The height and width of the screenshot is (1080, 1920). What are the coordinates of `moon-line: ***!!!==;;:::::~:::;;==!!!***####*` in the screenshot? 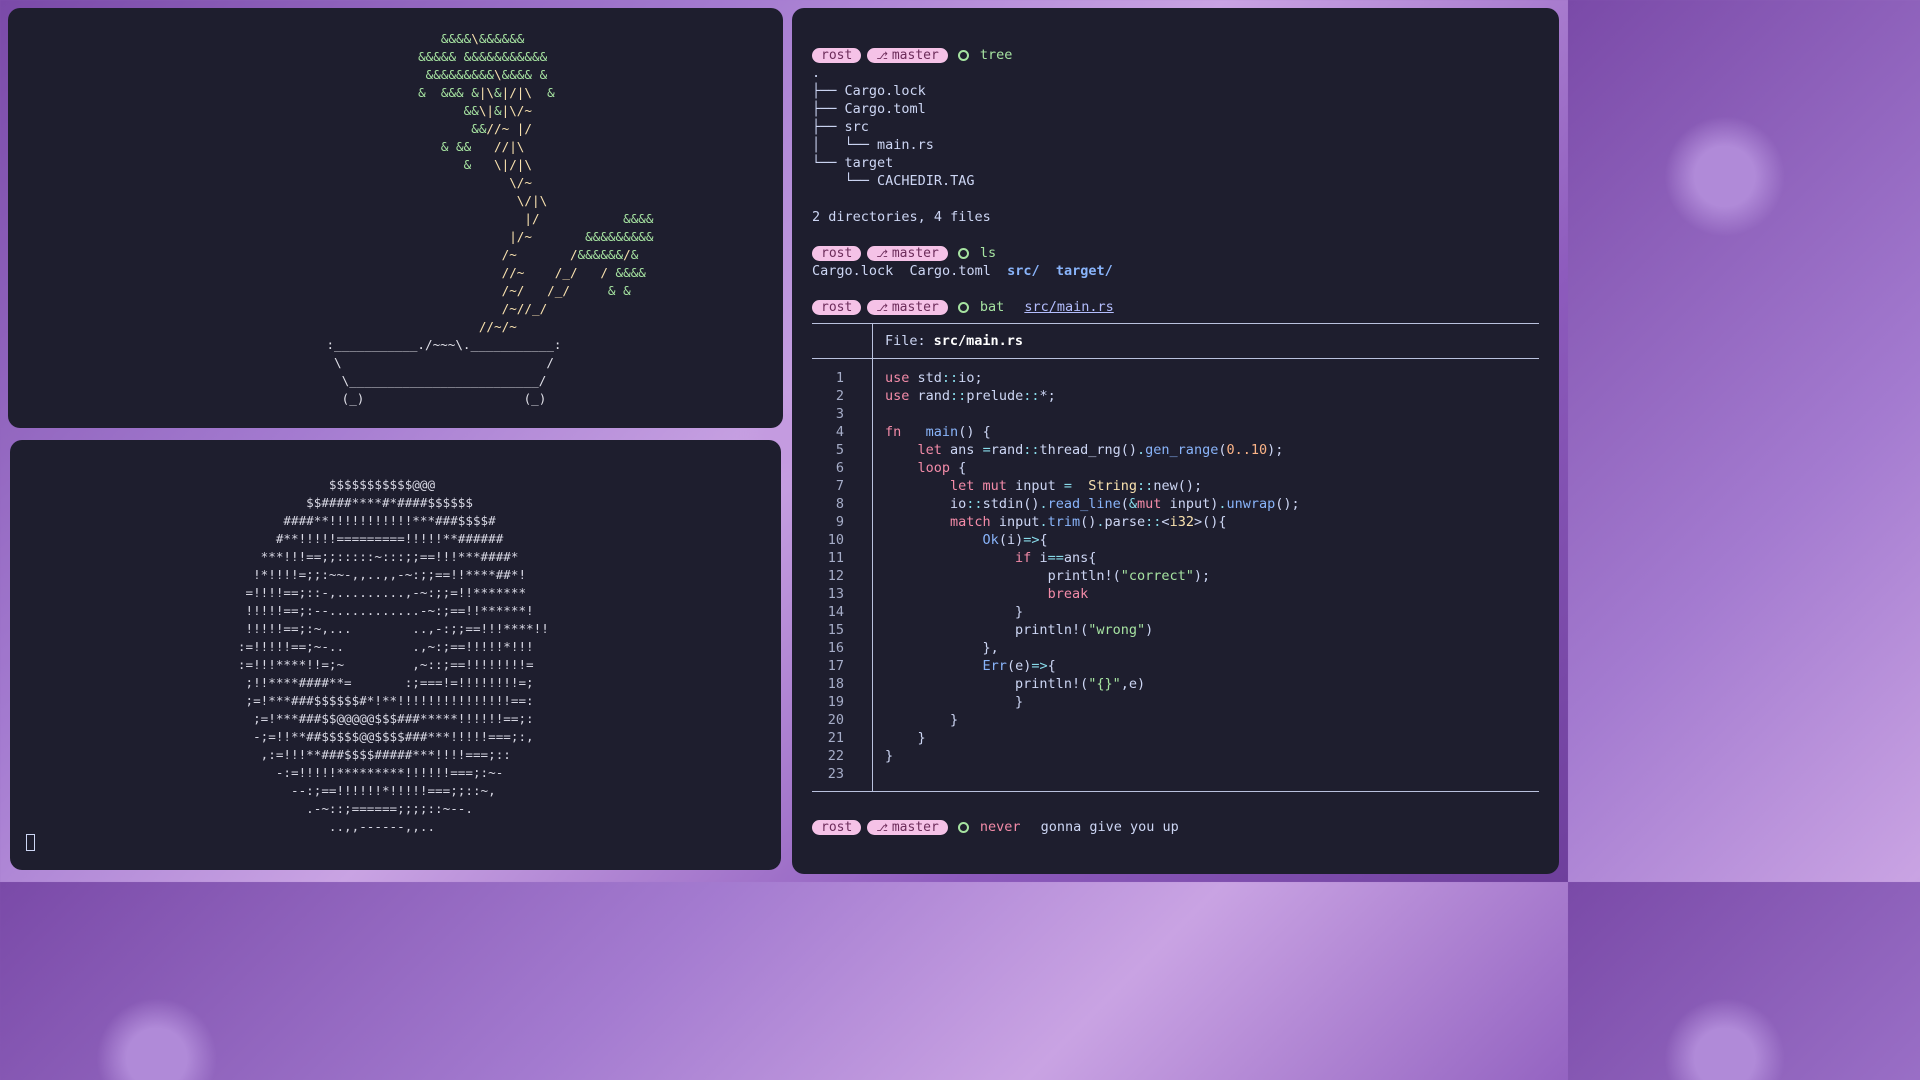 It's located at (359, 556).